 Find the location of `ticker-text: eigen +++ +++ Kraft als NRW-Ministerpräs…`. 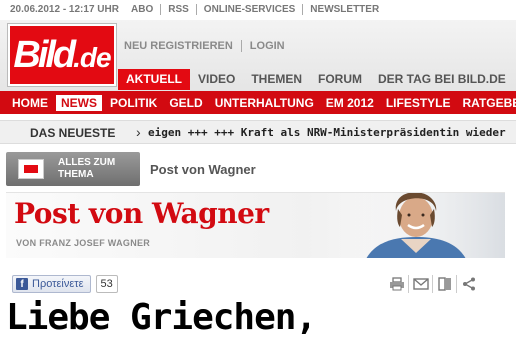

ticker-text: eigen +++ +++ Kraft als NRW-Ministerpräs… is located at coordinates (332, 132).